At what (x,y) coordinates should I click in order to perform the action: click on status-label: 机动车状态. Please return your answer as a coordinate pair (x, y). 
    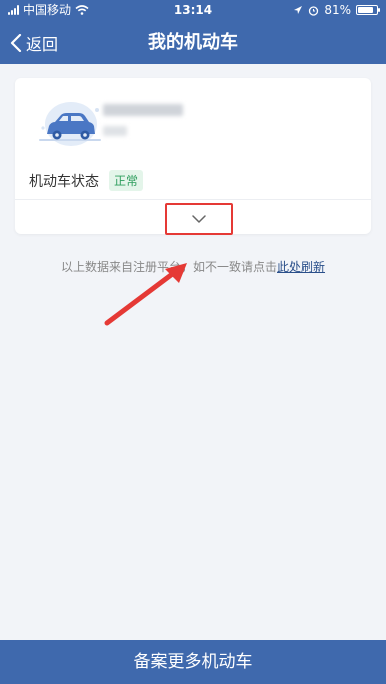
    Looking at the image, I should click on (64, 181).